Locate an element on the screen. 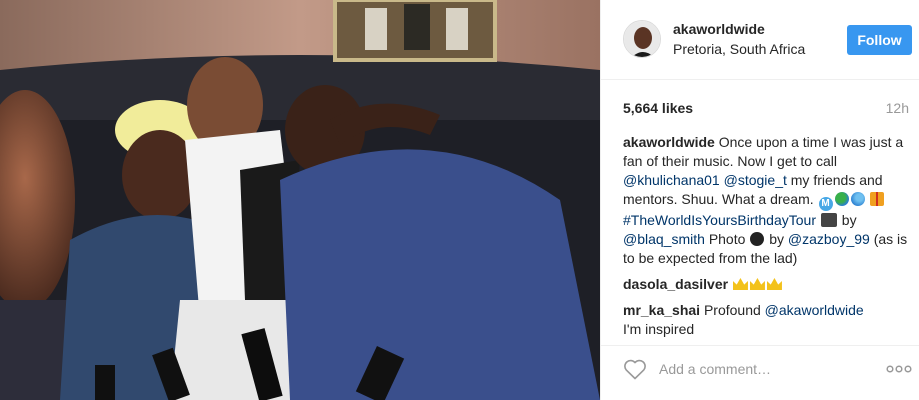 Image resolution: width=919 pixels, height=400 pixels. comment-footer is located at coordinates (760, 372).